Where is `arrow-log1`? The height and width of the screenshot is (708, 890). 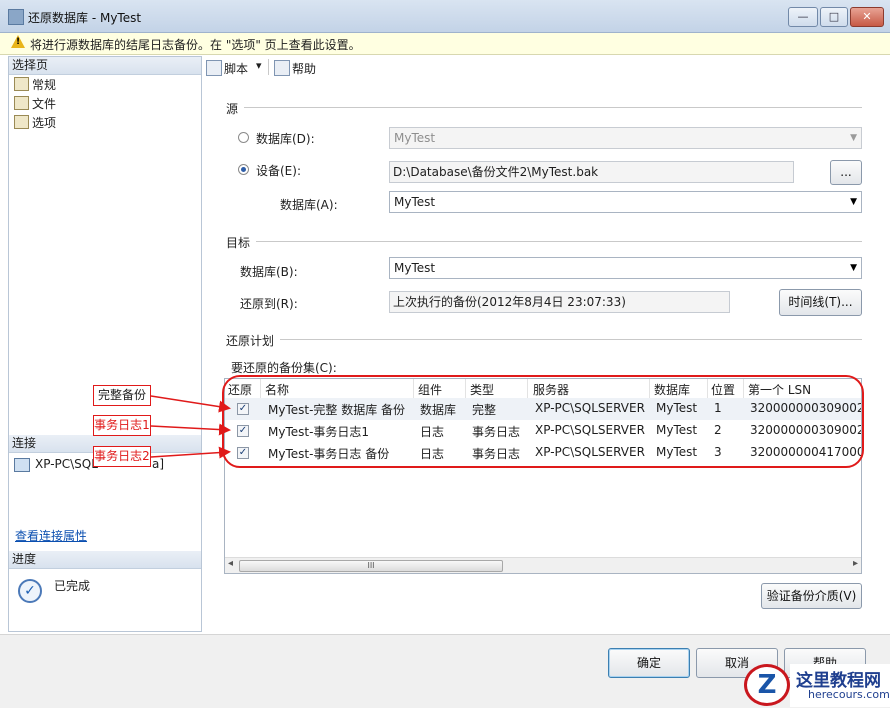
arrow-log1 is located at coordinates (190, 429).